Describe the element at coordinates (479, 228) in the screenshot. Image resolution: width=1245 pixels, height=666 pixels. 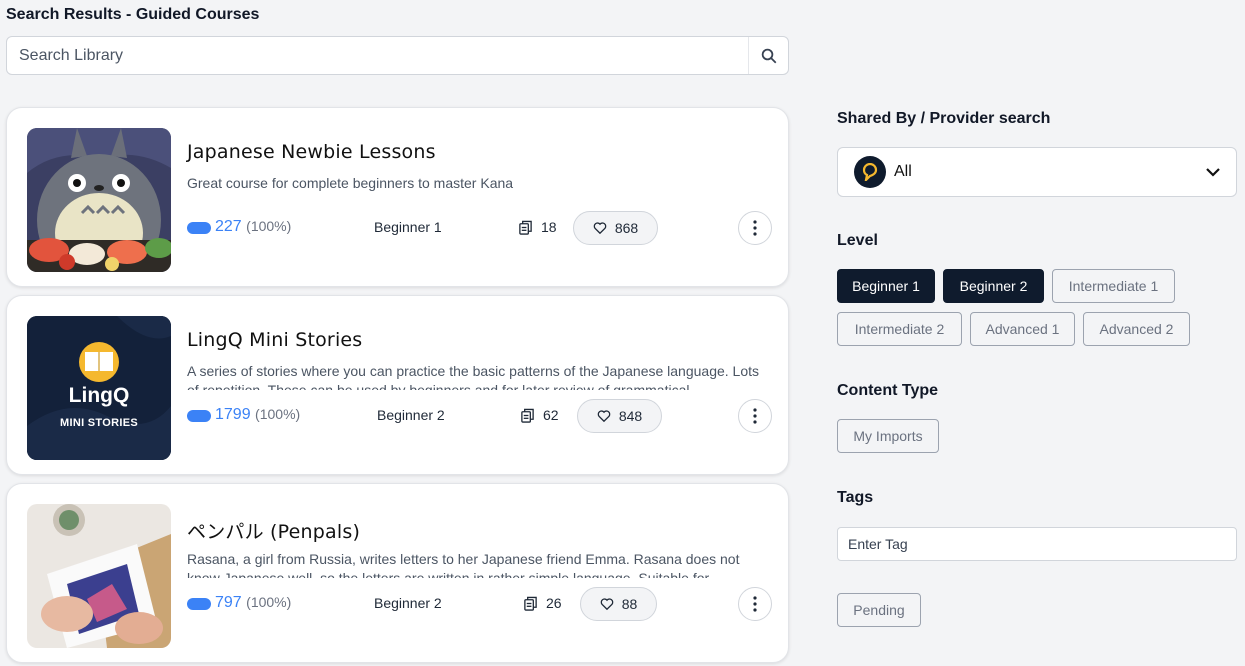
I see `course-stats: 227 (100%) Beginner 1 18 868` at that location.